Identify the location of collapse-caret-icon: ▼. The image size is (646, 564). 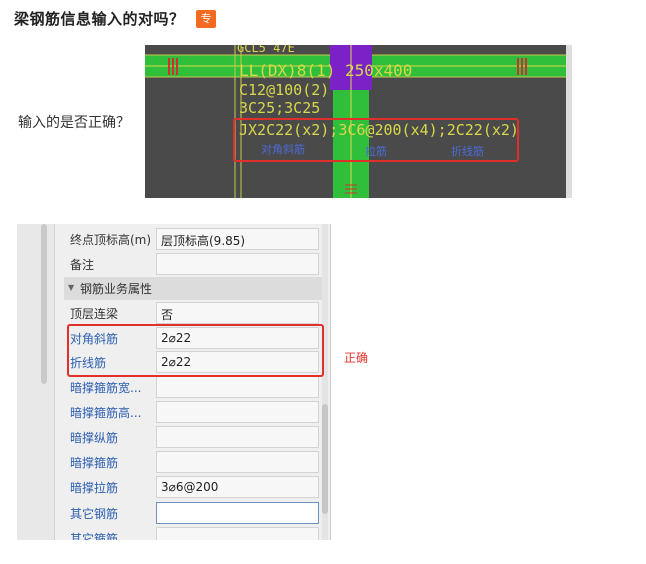
(71, 287).